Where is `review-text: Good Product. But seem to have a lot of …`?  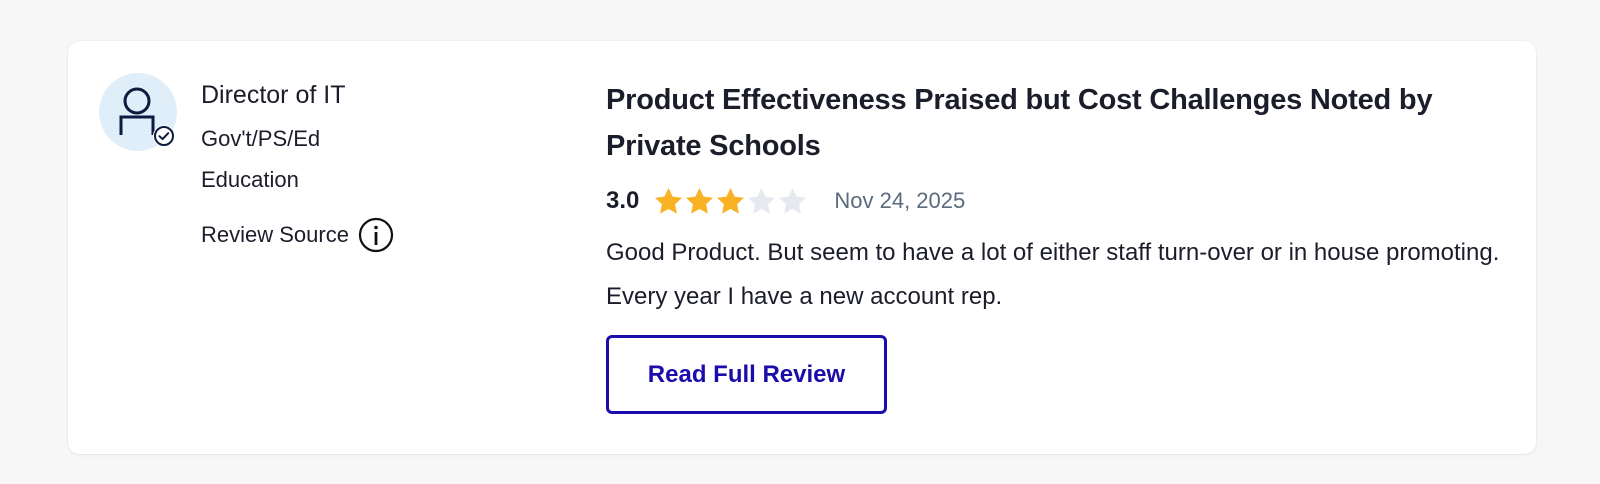
review-text: Good Product. But seem to have a lot of … is located at coordinates (1053, 274).